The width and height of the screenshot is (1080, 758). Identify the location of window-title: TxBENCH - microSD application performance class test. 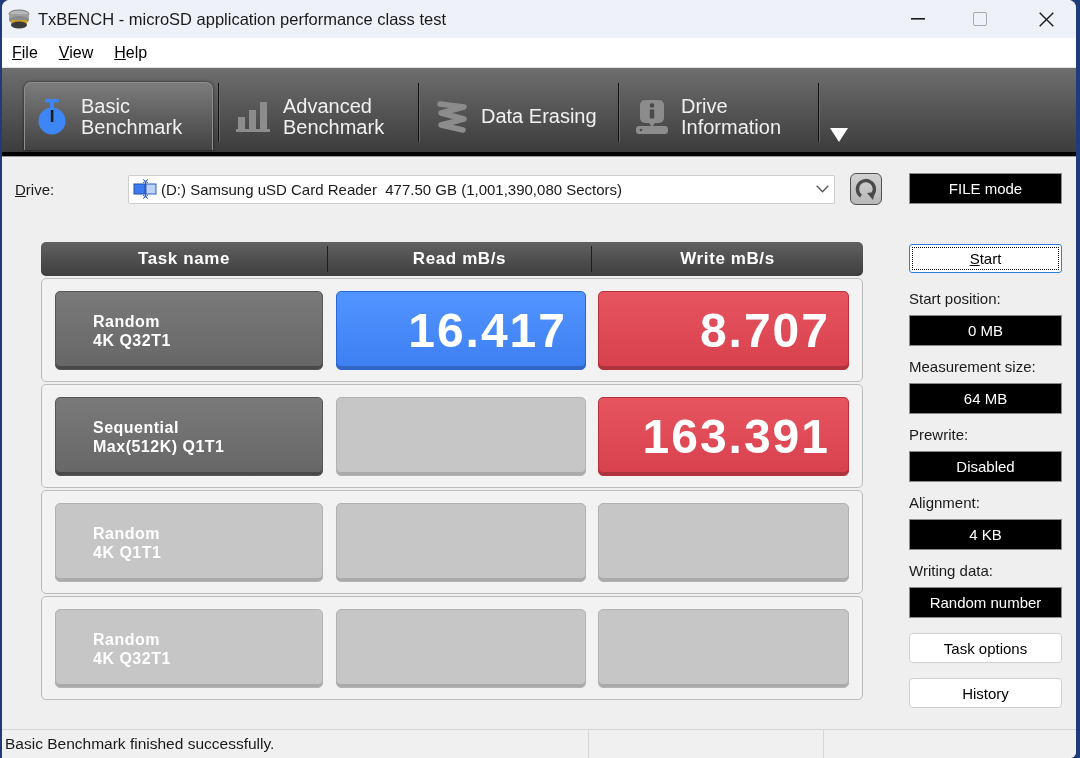
(242, 19).